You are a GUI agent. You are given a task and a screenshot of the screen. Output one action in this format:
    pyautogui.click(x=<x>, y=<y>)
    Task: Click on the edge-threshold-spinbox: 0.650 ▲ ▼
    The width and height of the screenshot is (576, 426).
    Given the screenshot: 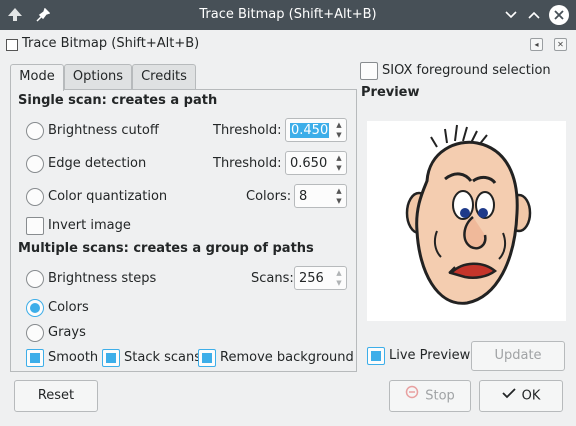 What is the action you would take?
    pyautogui.click(x=316, y=163)
    